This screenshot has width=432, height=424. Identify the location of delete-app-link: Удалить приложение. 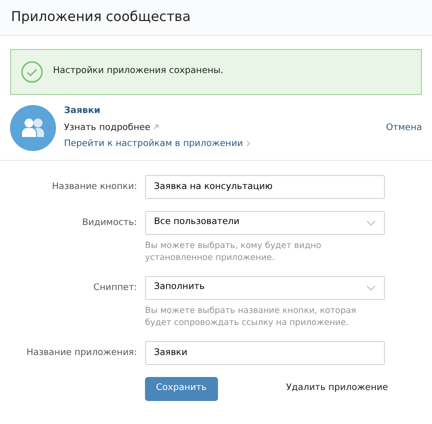
(337, 389).